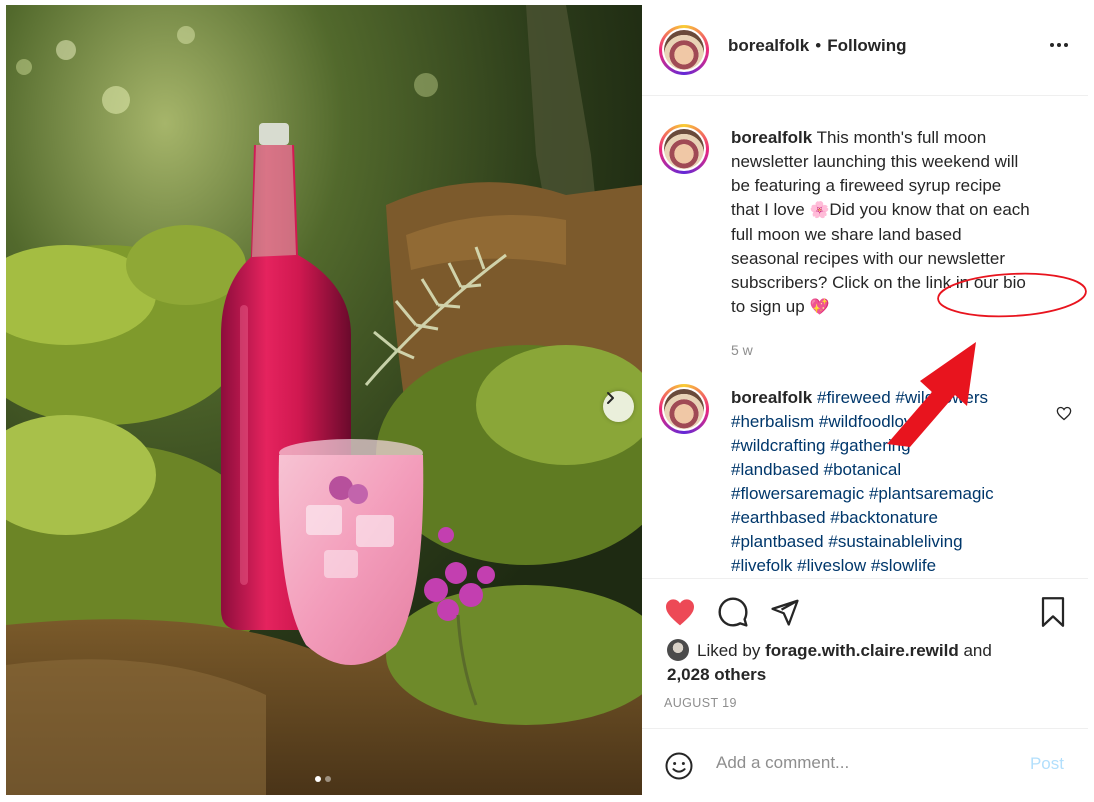 Image resolution: width=1094 pixels, height=802 pixels. What do you see at coordinates (768, 306) in the screenshot?
I see `caption-line: to sign up` at bounding box center [768, 306].